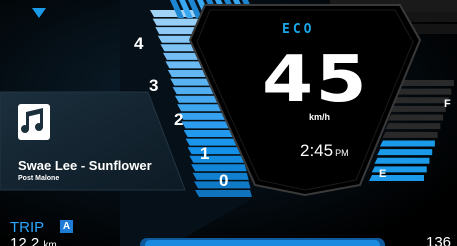 This screenshot has height=246, width=457. I want to click on trip-value: 12.2 km, so click(33, 240).